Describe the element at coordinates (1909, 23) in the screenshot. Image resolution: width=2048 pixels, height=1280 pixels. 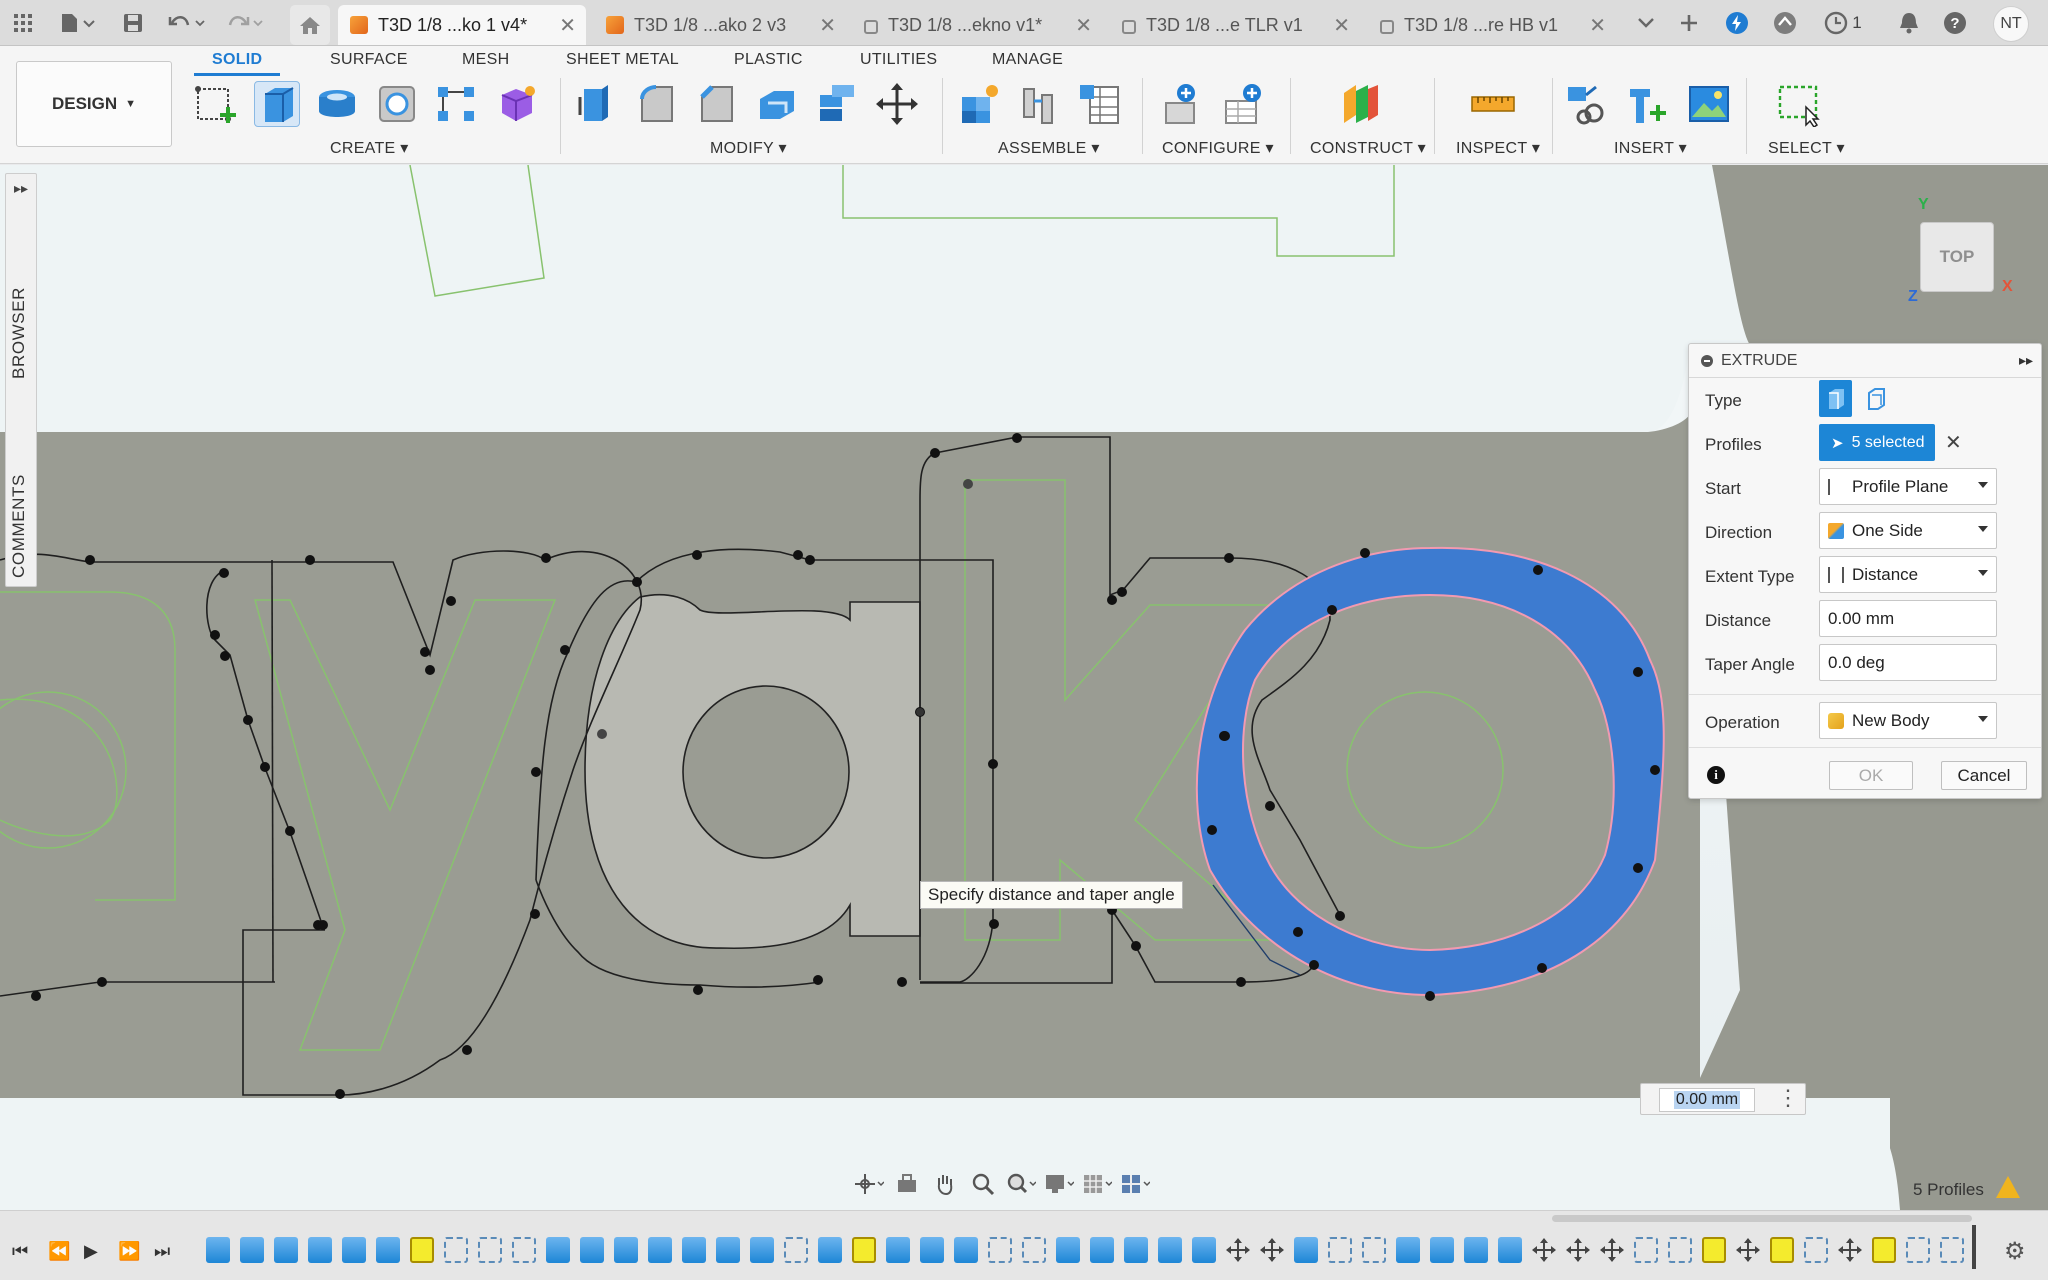
I see `notifications-bell-icon` at that location.